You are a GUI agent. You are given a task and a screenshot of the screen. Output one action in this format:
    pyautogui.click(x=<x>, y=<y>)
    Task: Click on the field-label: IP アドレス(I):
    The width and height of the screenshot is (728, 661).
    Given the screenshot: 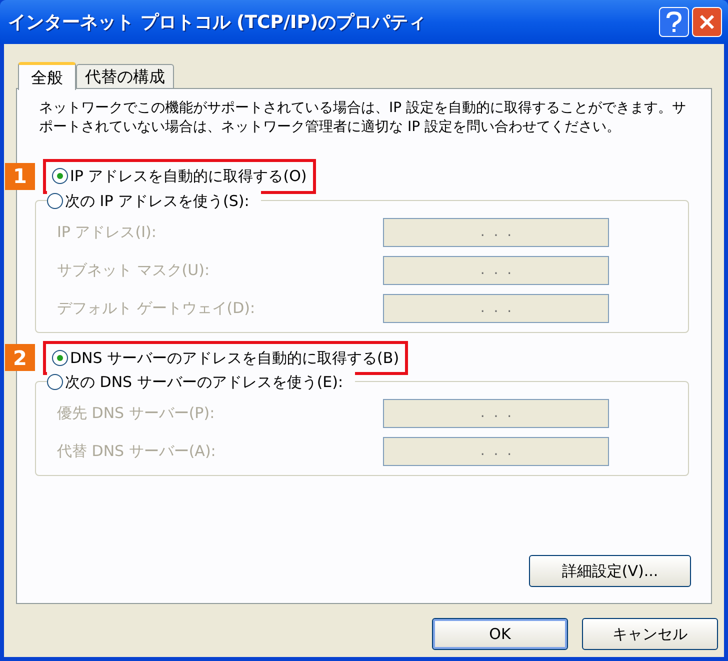 What is the action you would take?
    pyautogui.click(x=106, y=232)
    